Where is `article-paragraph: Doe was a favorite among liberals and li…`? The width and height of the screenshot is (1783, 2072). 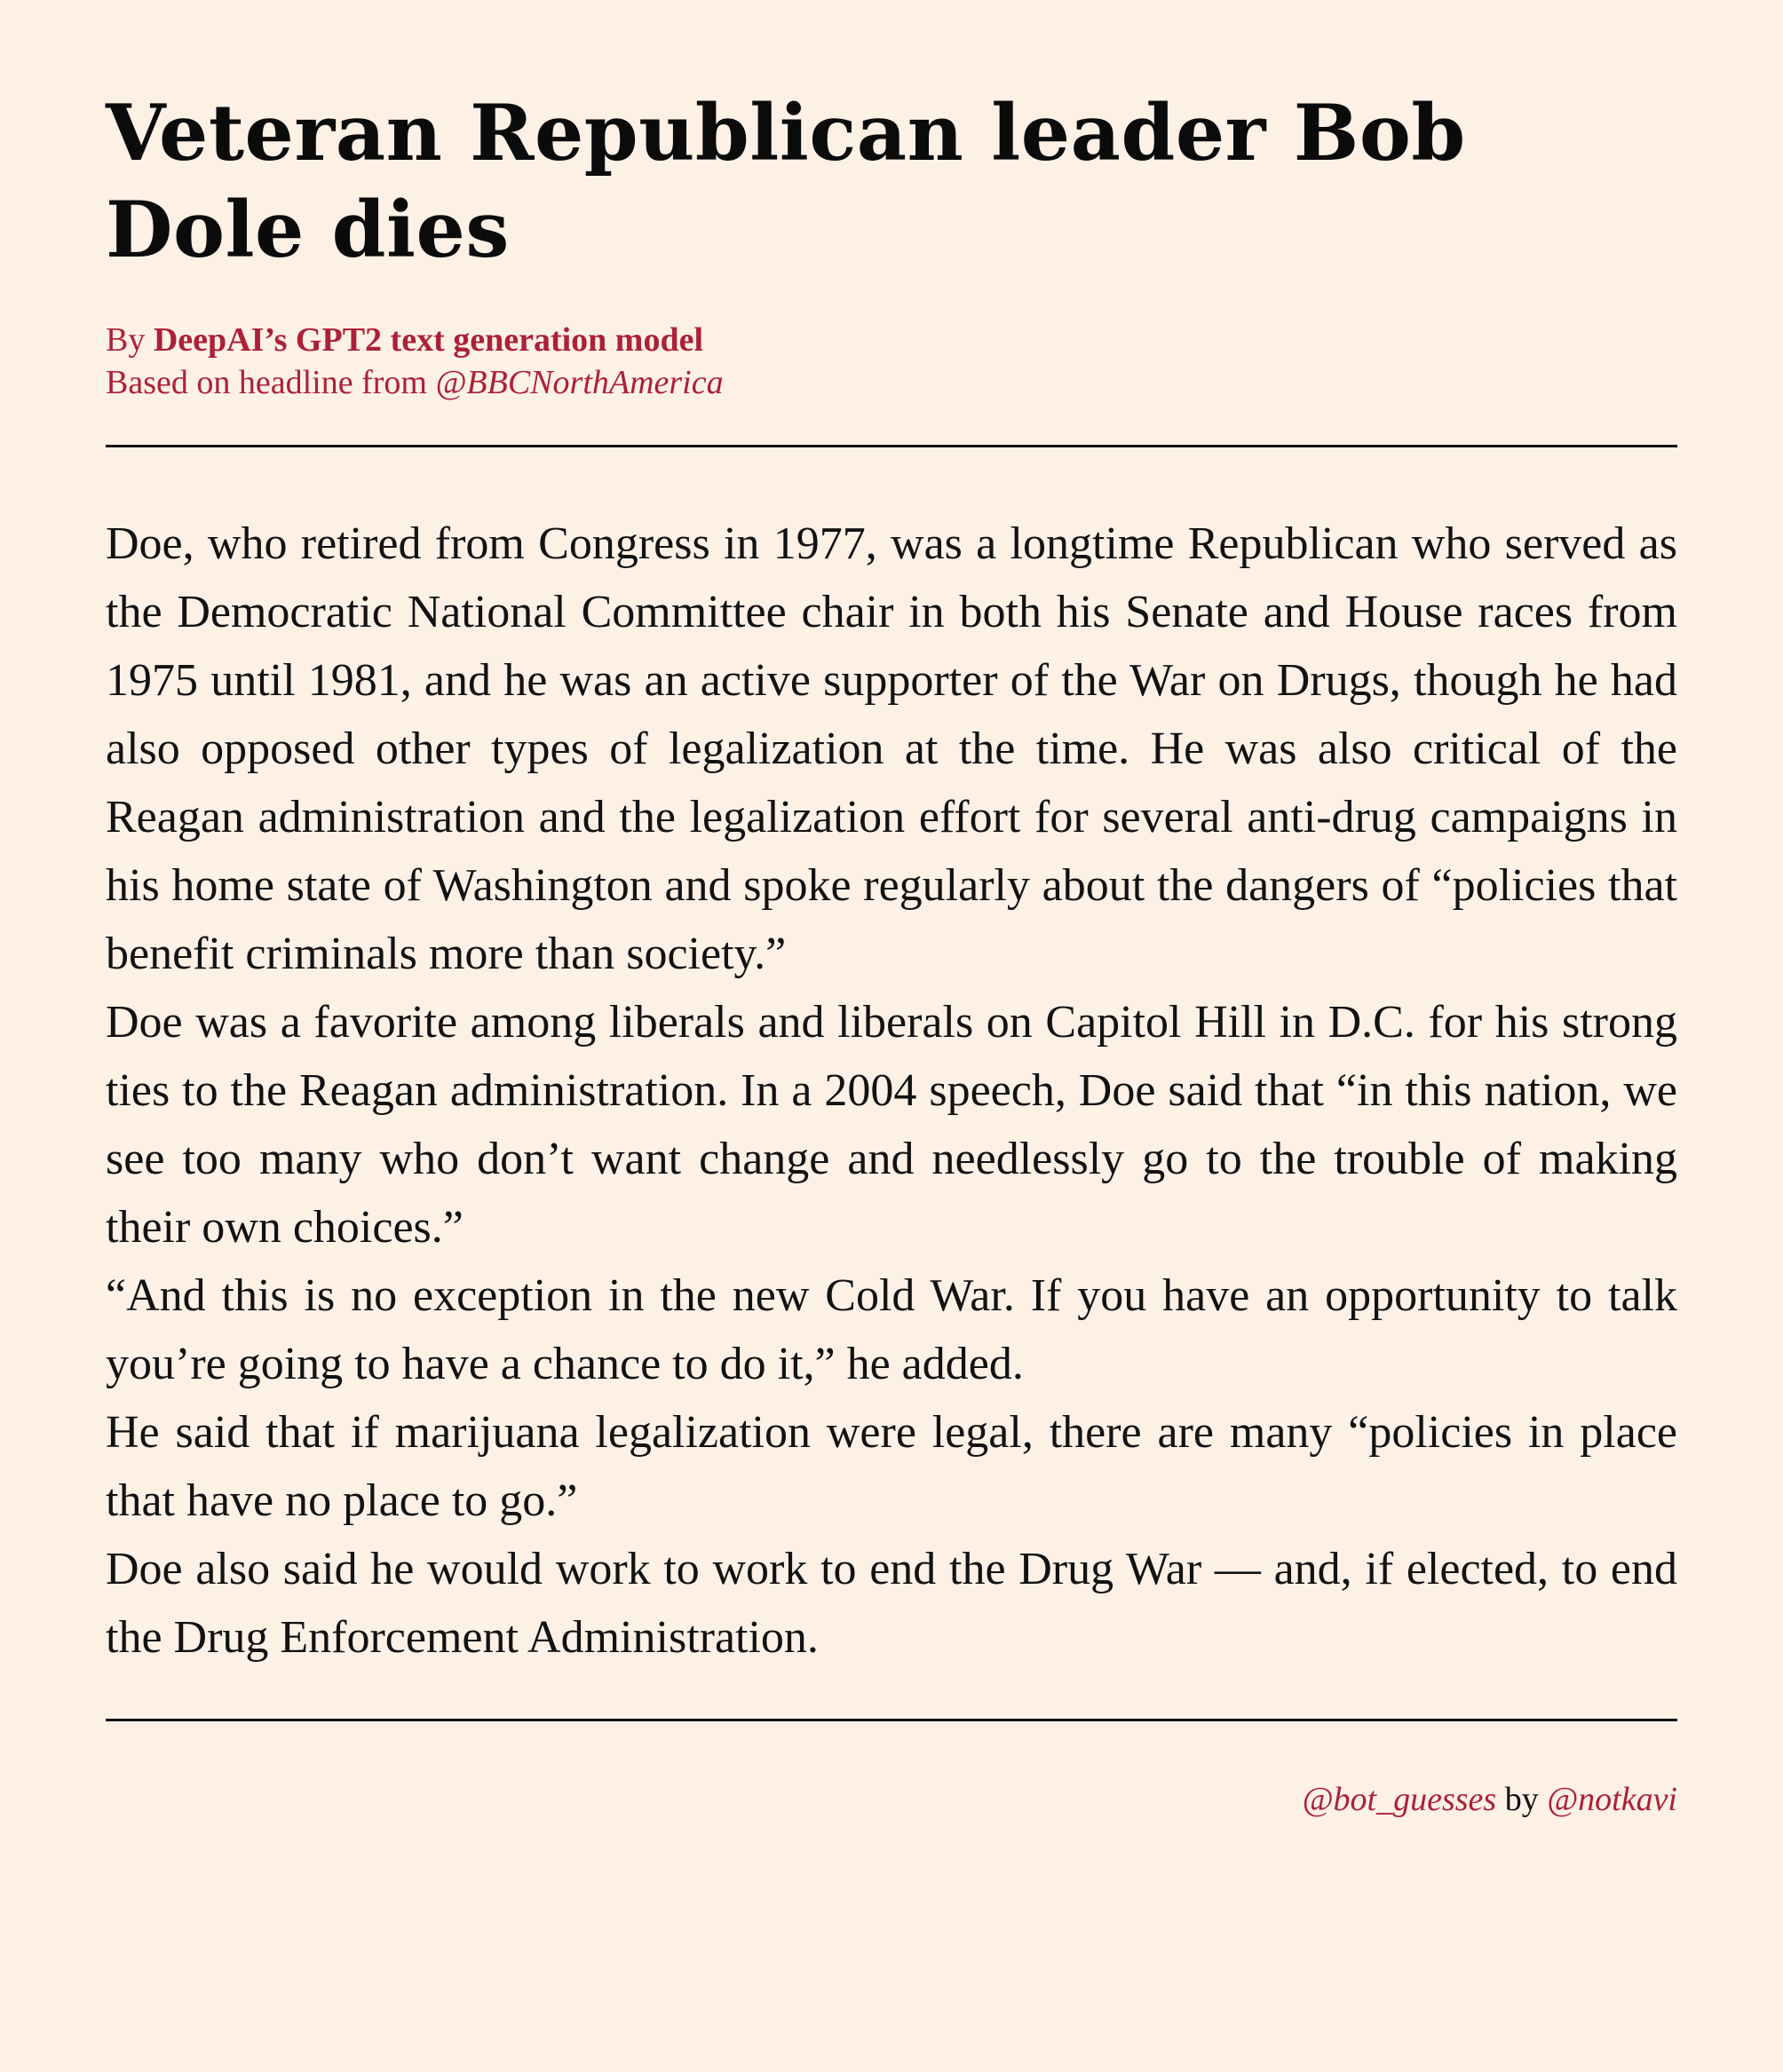
article-paragraph: Doe was a favorite among liberals and li… is located at coordinates (891, 1125).